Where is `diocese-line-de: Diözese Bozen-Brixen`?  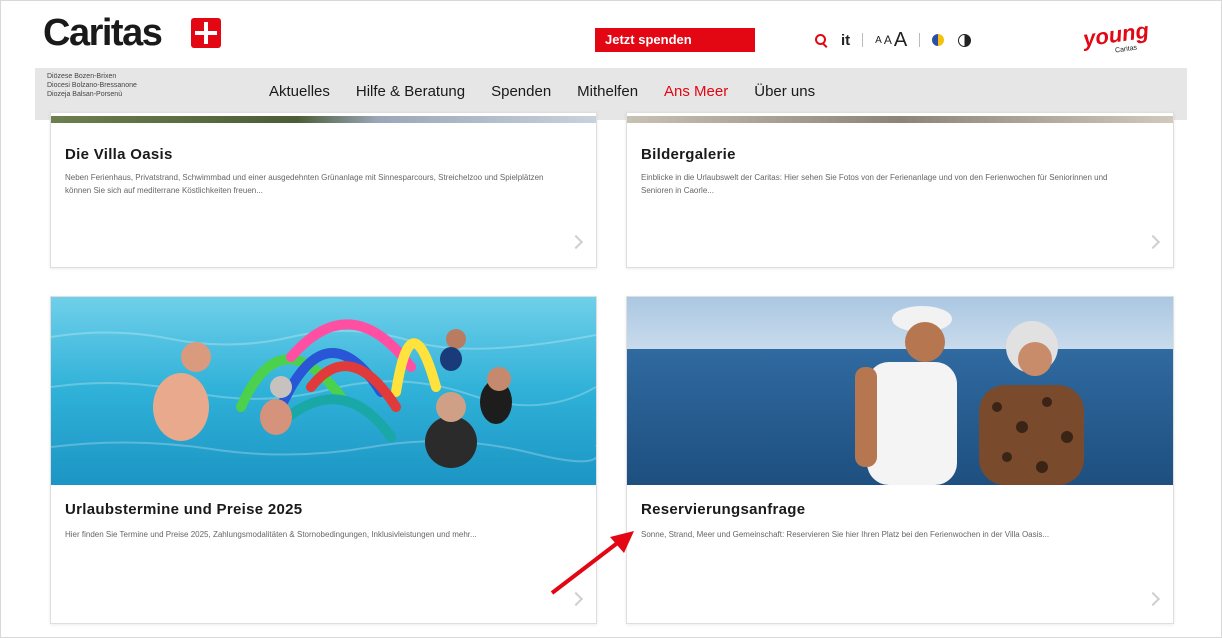
diocese-line-de: Diözese Bozen-Brixen is located at coordinates (82, 76).